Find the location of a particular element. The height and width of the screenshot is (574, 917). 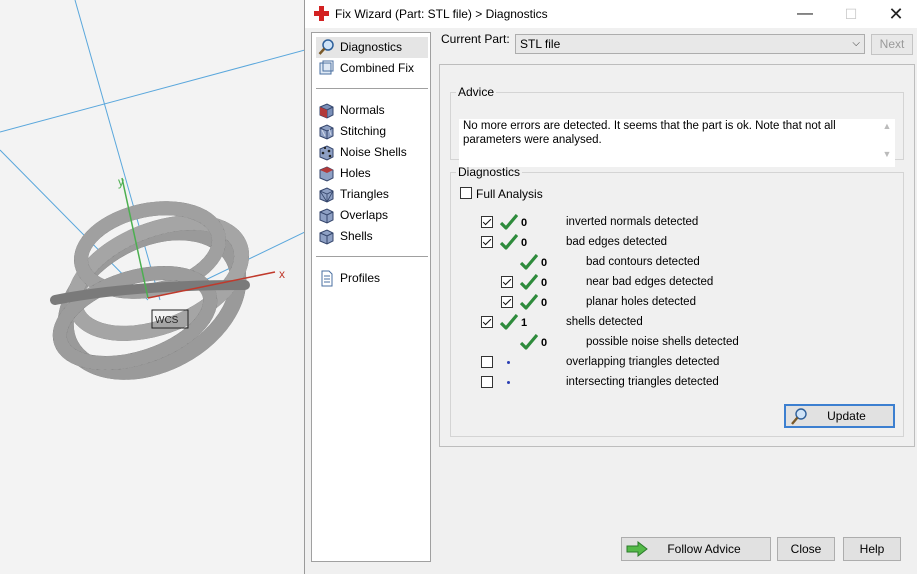

overlapping-triangles-label: overlapping triangles detected is located at coordinates (643, 362).